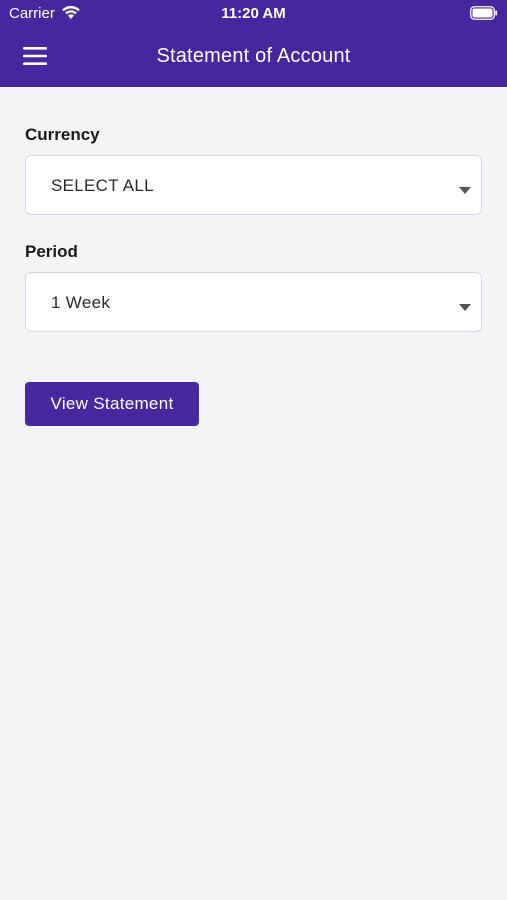 Image resolution: width=507 pixels, height=900 pixels. I want to click on period-select: 1 Week, so click(253, 302).